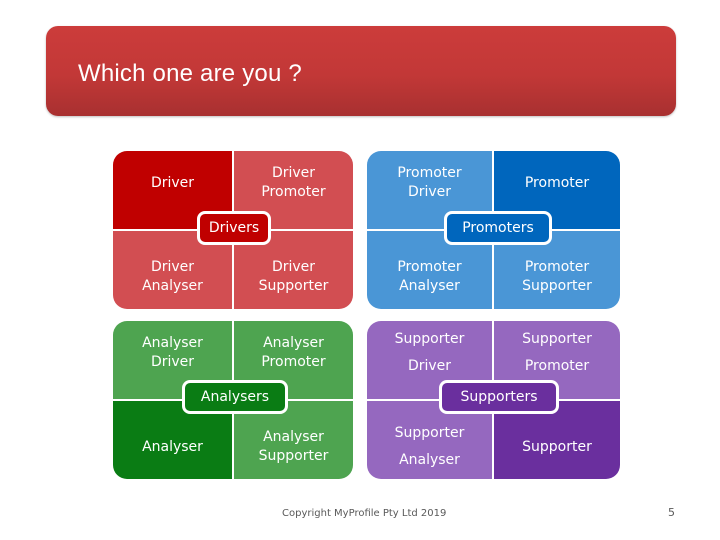 This screenshot has height=540, width=720. I want to click on cell-label: Analyser, so click(172, 446).